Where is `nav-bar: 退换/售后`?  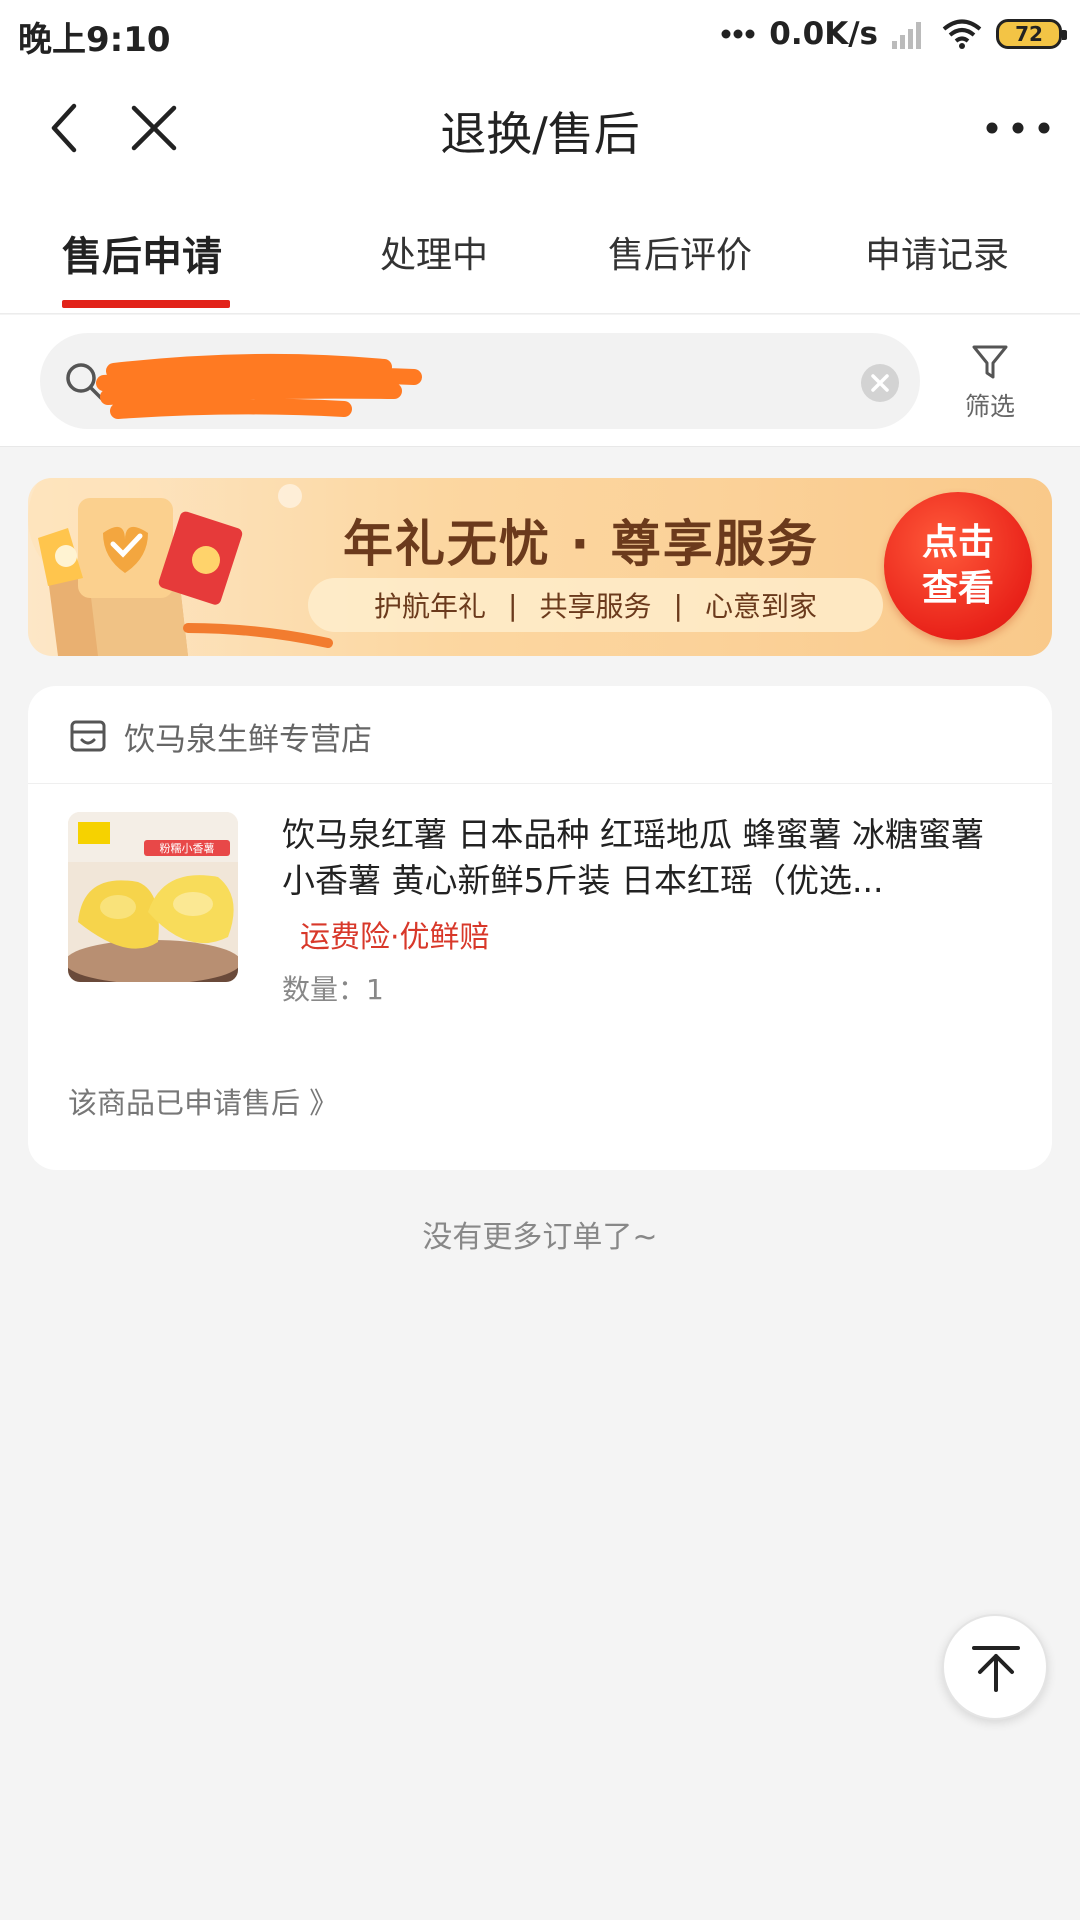
nav-bar: 退换/售后 is located at coordinates (540, 128).